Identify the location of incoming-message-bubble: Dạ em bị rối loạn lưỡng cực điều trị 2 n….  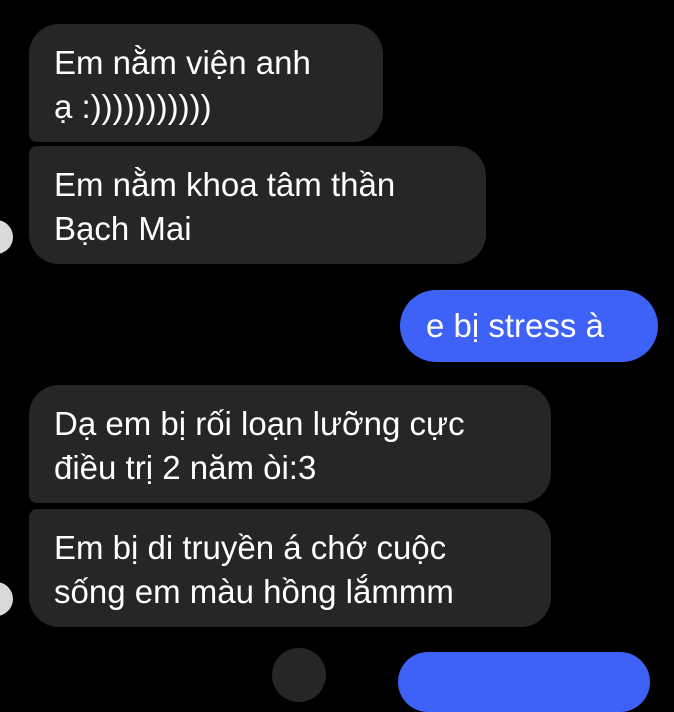
(290, 444).